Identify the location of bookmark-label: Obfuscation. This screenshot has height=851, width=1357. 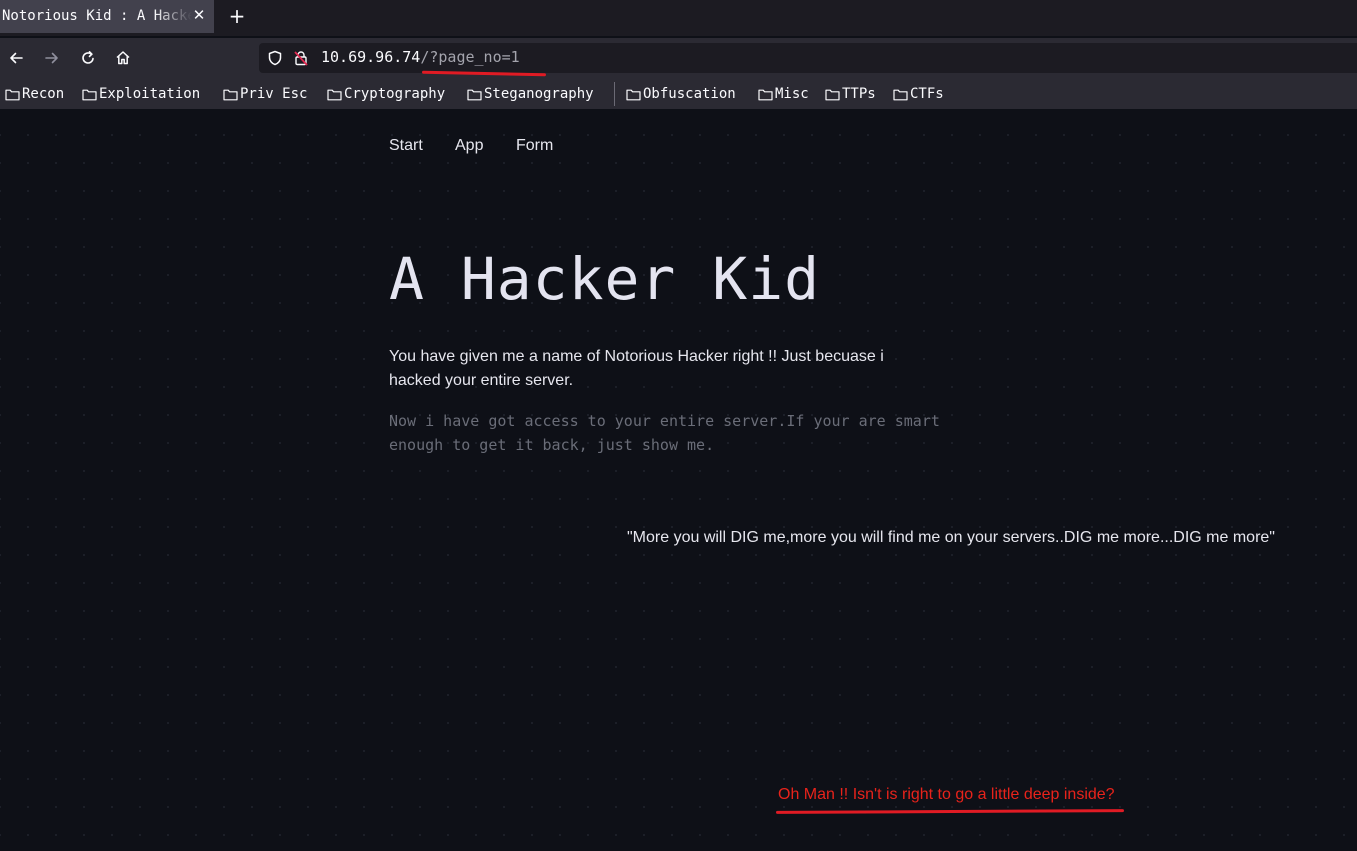
(689, 94).